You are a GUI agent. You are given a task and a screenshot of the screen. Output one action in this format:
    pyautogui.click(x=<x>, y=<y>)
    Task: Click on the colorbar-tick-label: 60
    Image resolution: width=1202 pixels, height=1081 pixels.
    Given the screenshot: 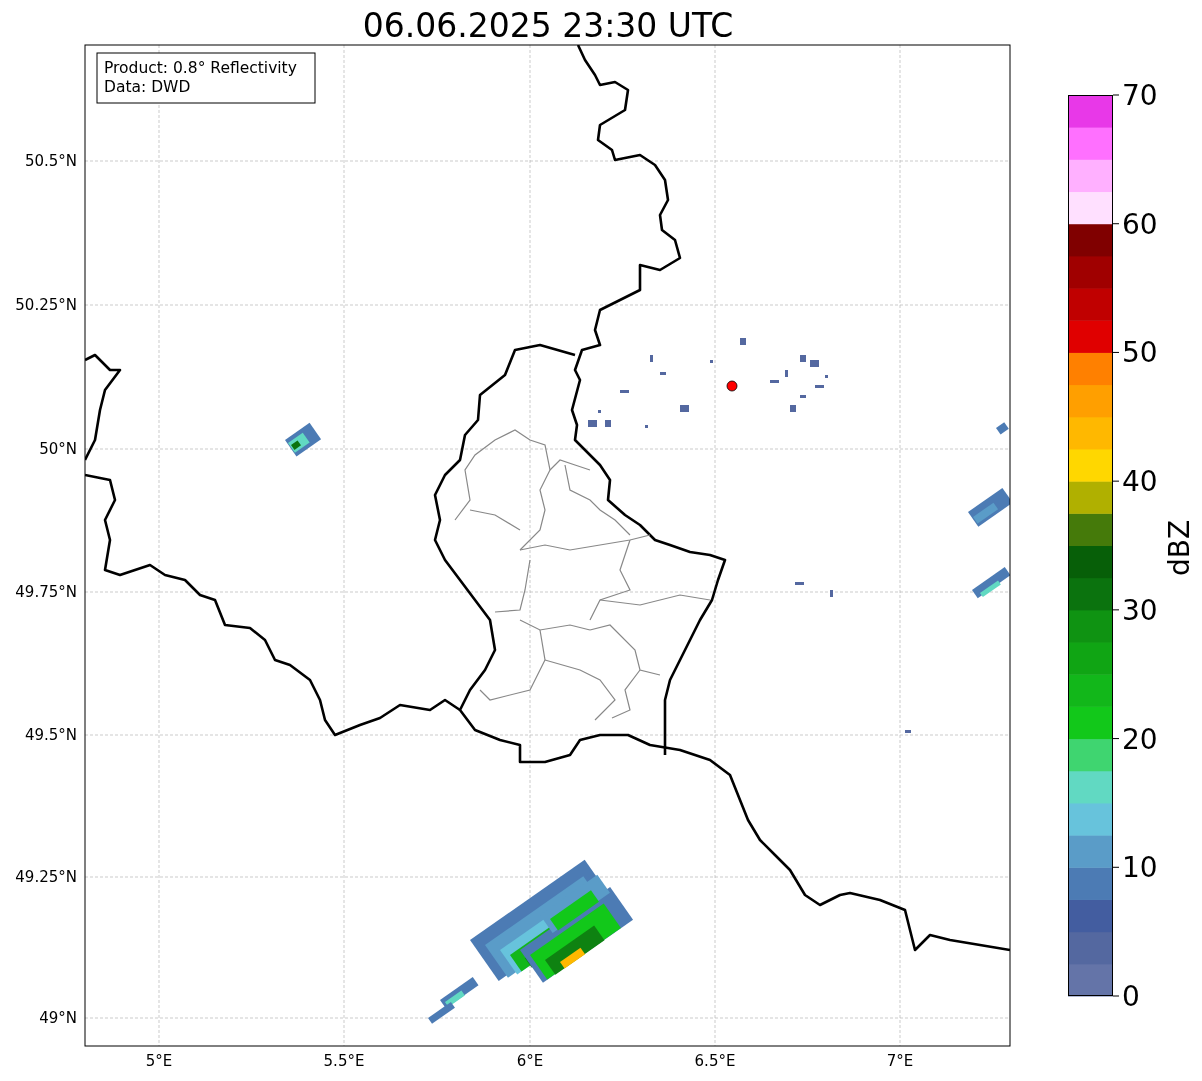 What is the action you would take?
    pyautogui.click(x=1140, y=224)
    